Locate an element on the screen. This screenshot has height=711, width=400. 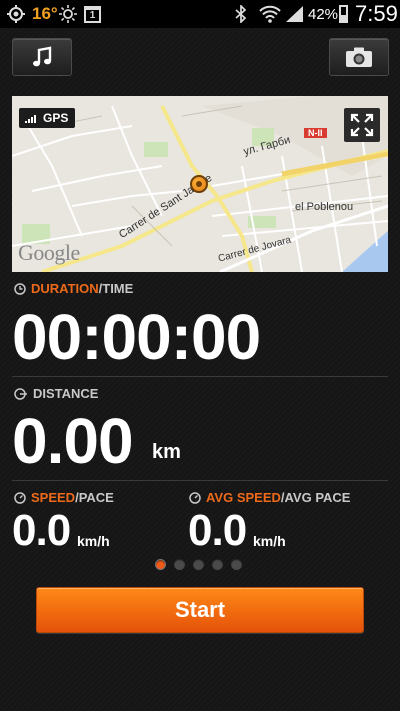
google-logo: Google is located at coordinates (49, 252).